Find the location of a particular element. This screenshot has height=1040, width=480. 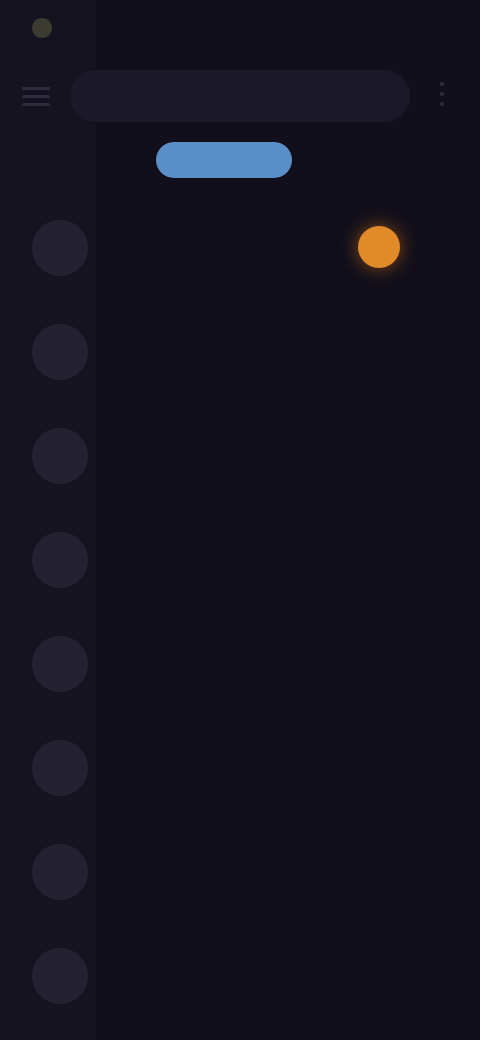

status-icon is located at coordinates (42, 28).